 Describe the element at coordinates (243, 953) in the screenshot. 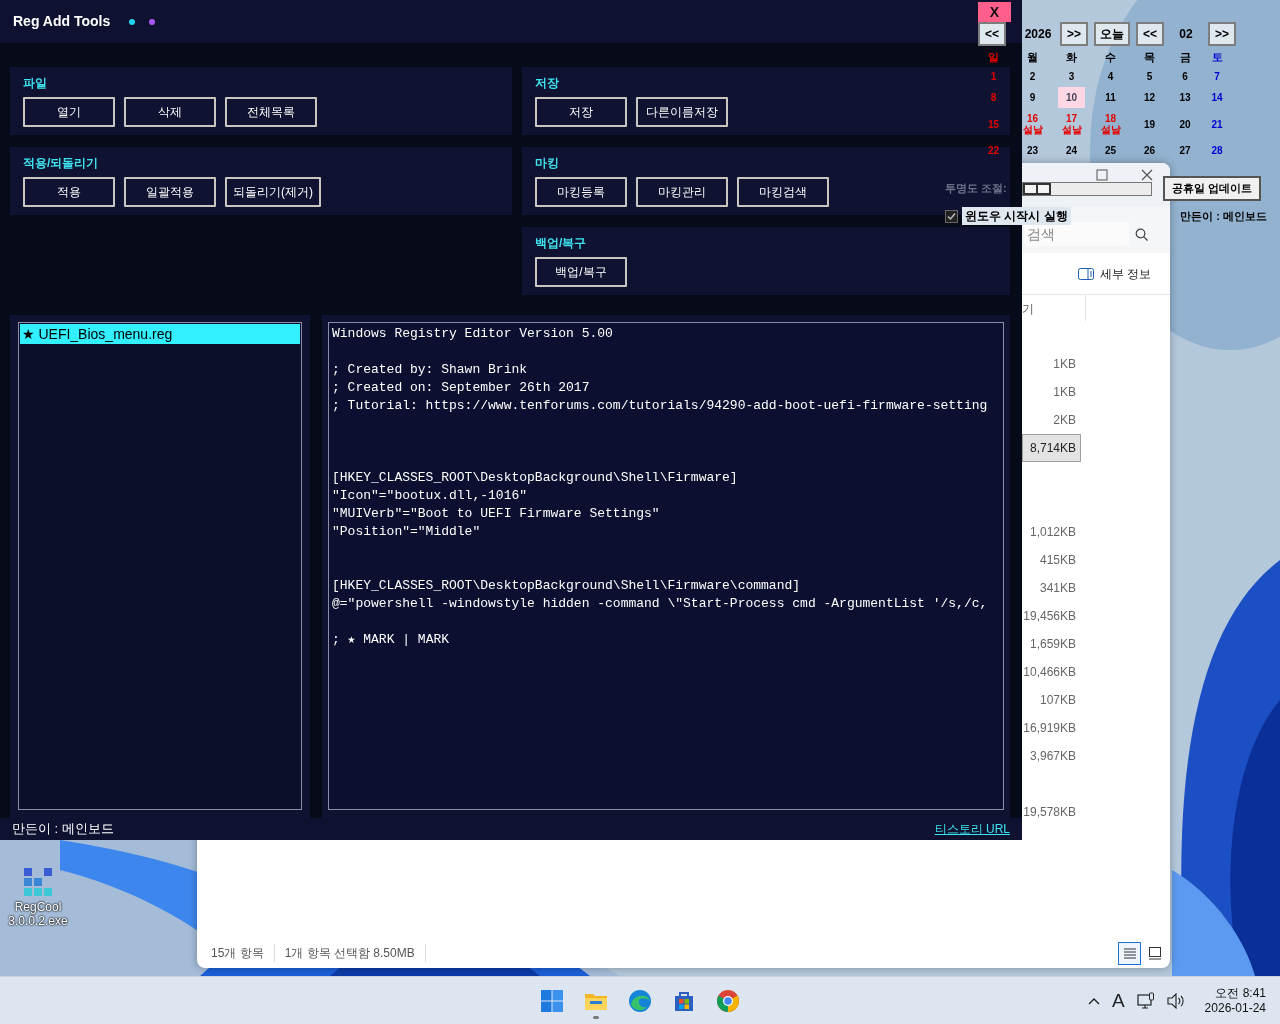

I see `status-text: 15개 항목` at that location.